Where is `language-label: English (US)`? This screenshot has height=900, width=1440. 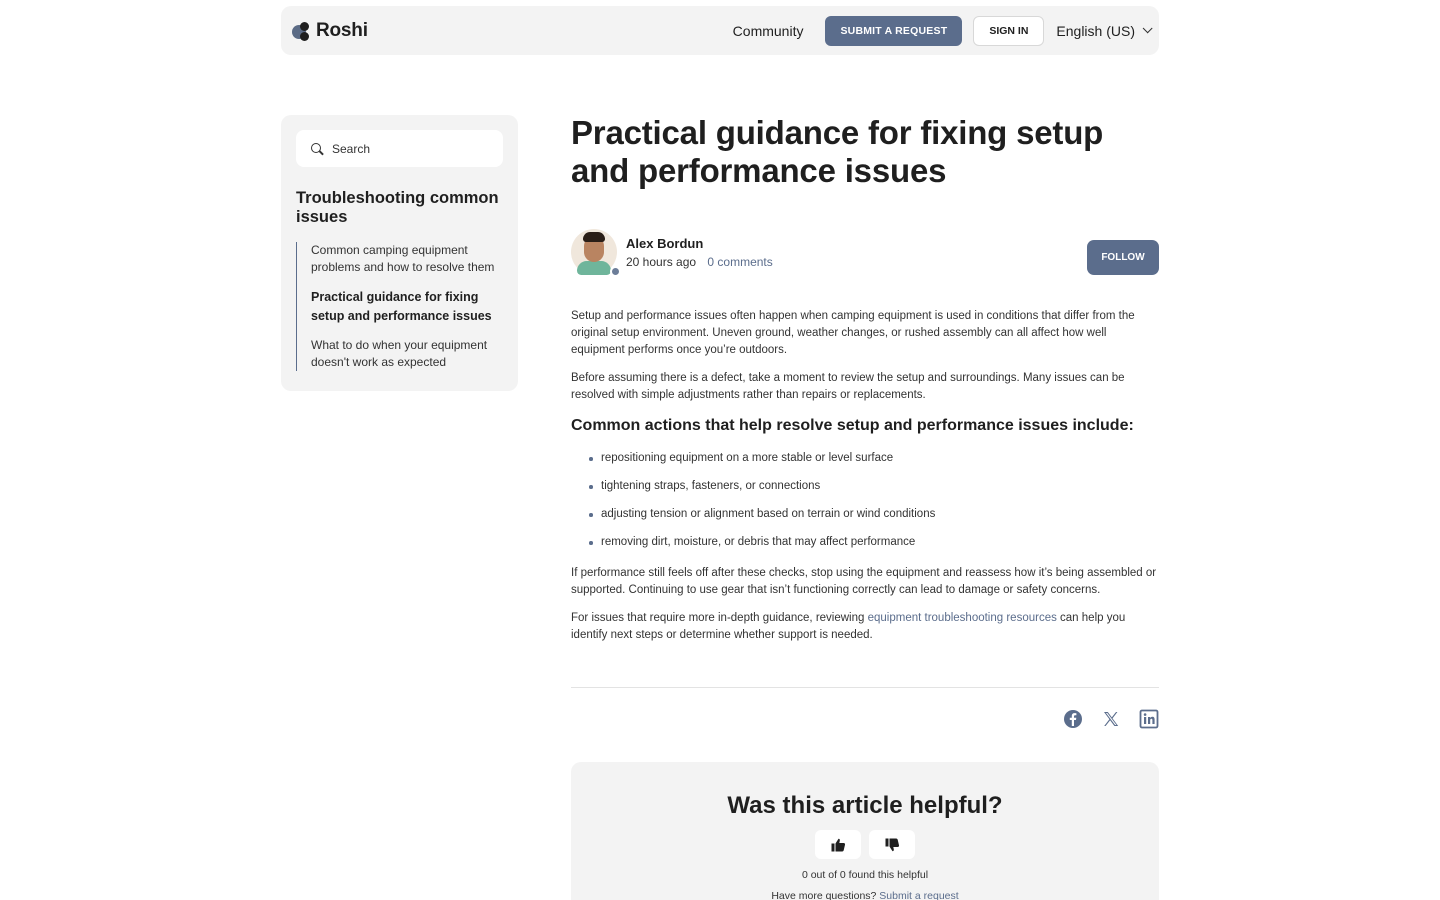
language-label: English (US) is located at coordinates (1095, 30).